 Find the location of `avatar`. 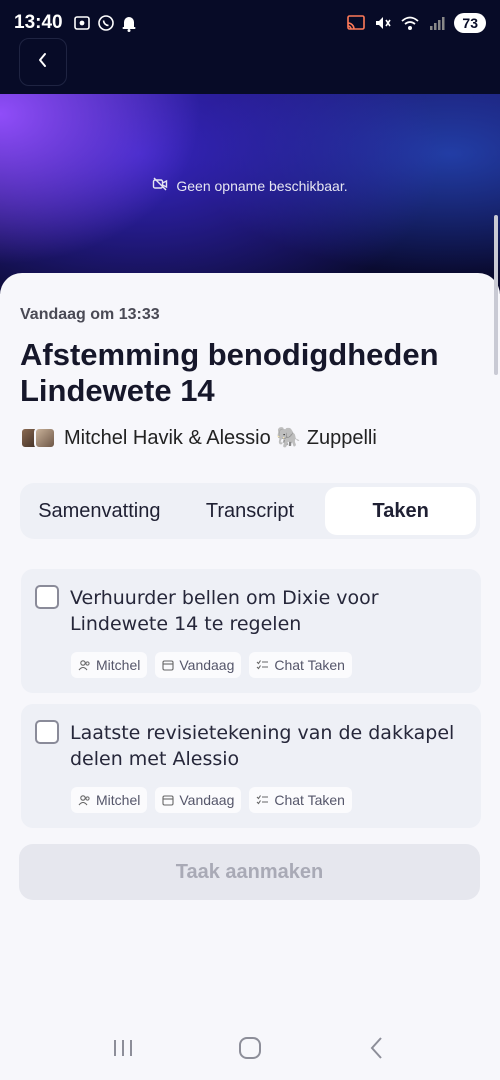

avatar is located at coordinates (45, 437).